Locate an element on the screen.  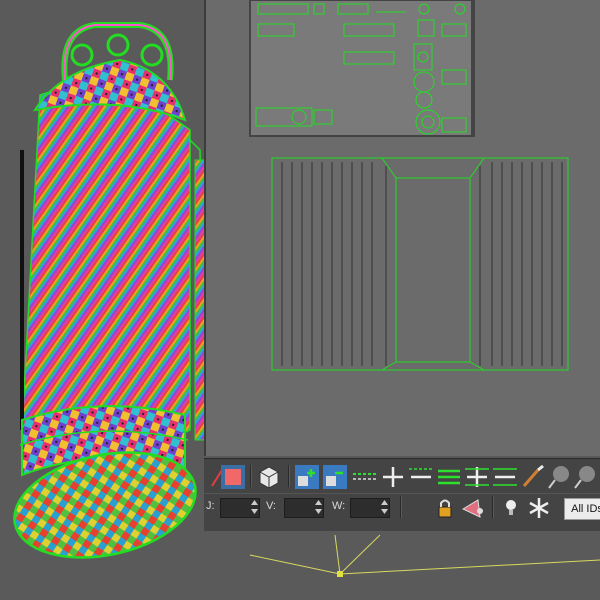
uv-tile-region is located at coordinates (362, 68).